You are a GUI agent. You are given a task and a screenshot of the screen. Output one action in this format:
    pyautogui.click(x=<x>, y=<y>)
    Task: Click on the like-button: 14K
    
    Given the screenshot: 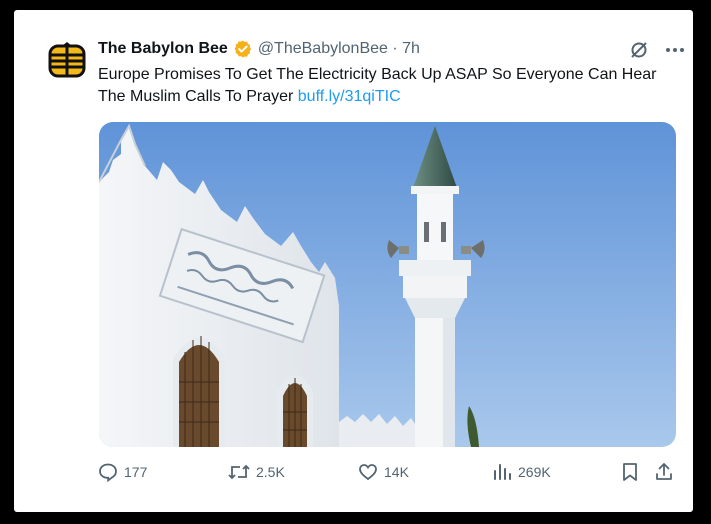 What is the action you would take?
    pyautogui.click(x=383, y=472)
    